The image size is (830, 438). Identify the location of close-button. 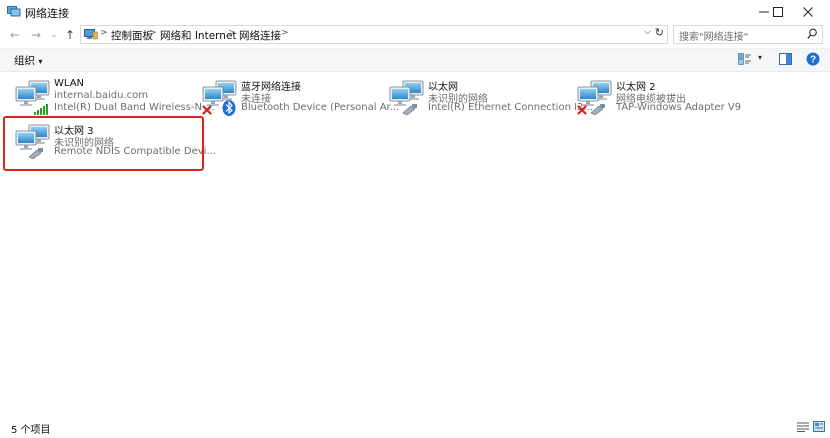
(808, 12).